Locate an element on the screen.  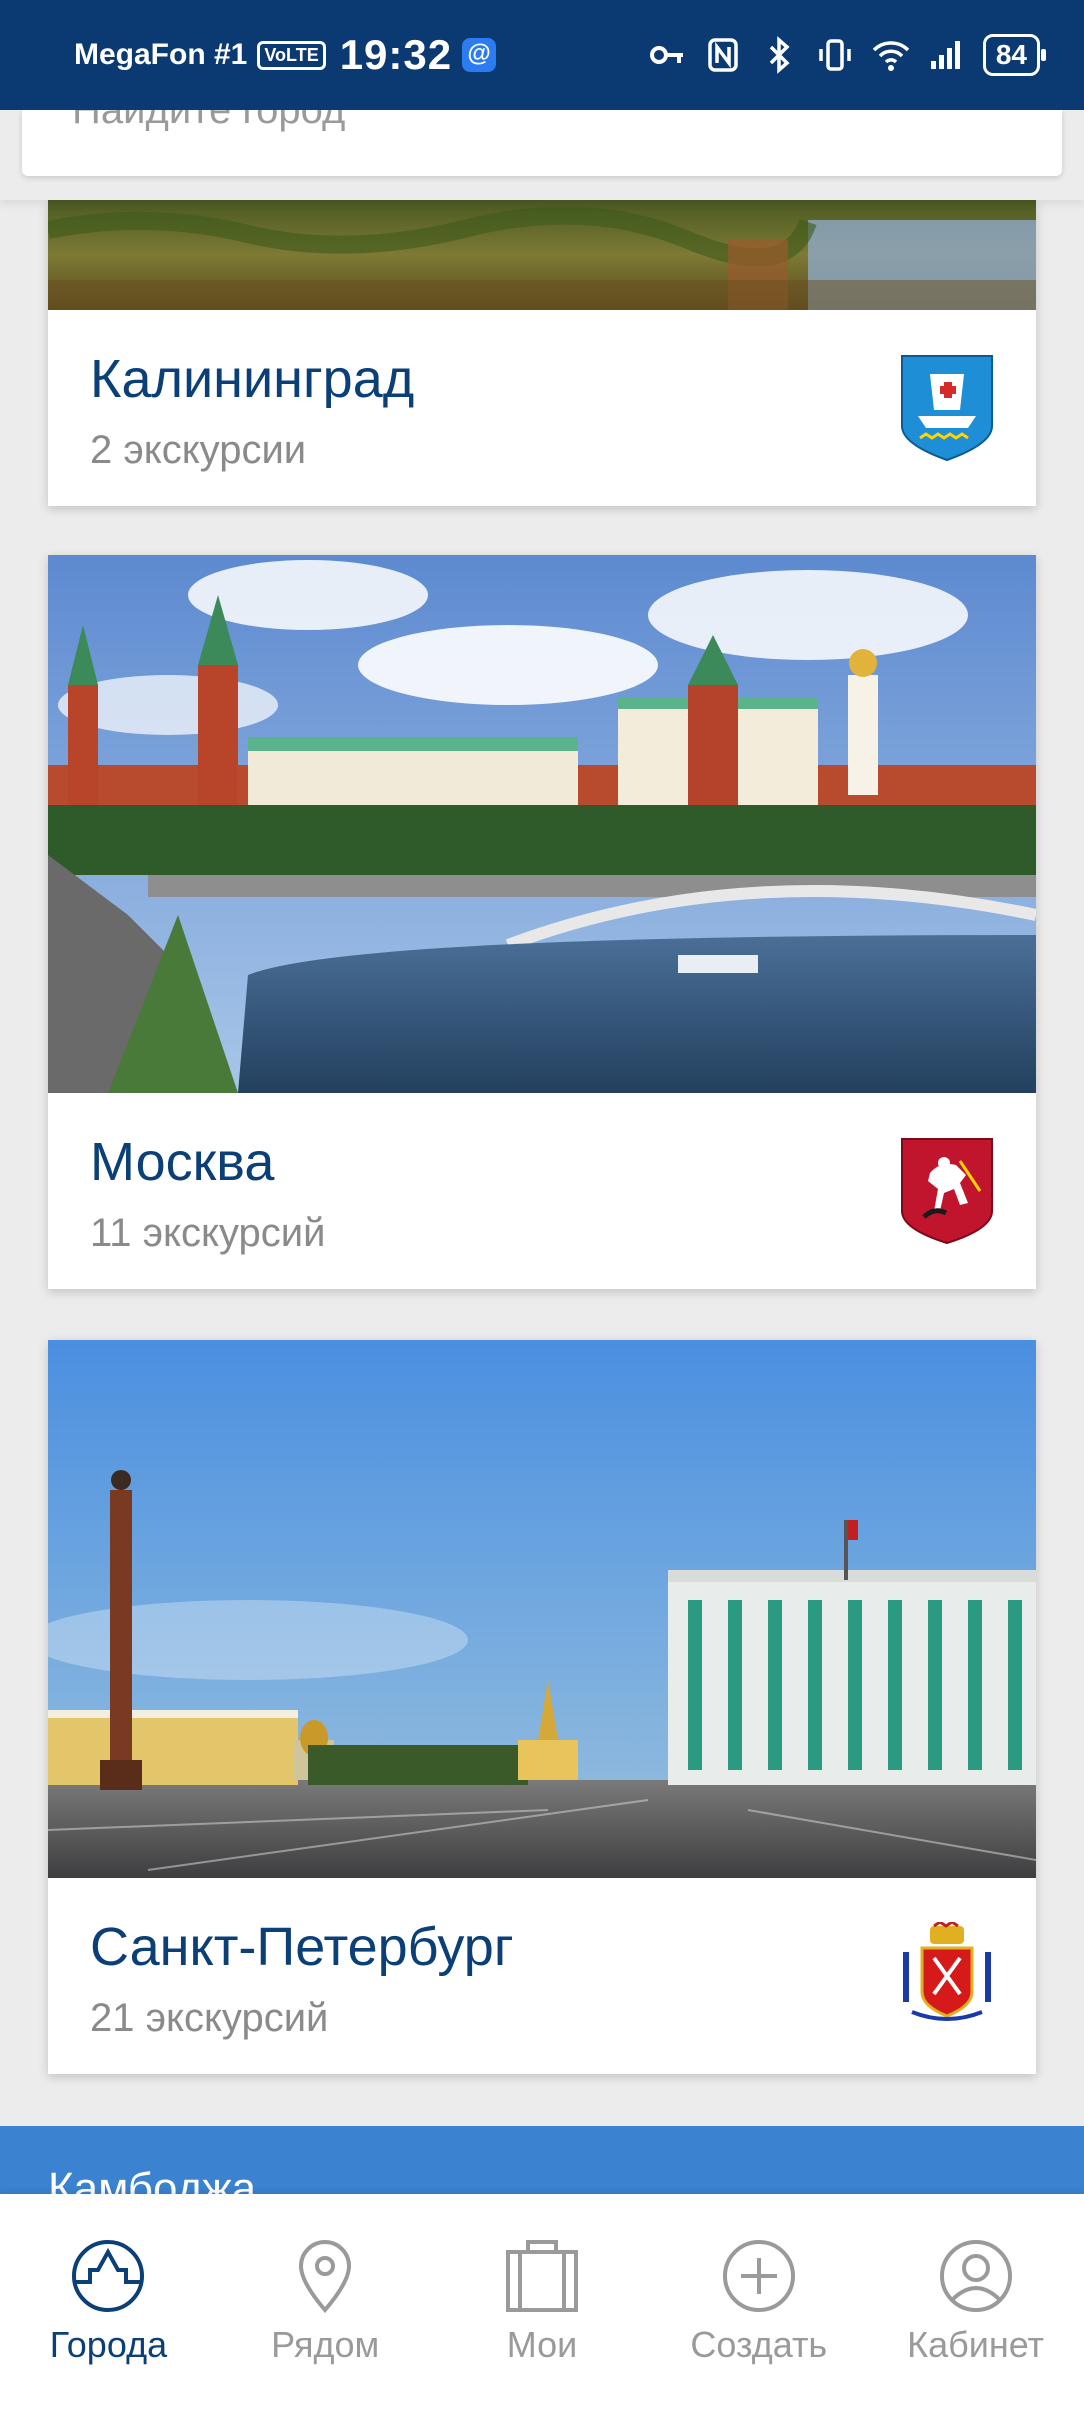
cities-icon is located at coordinates (108, 2276).